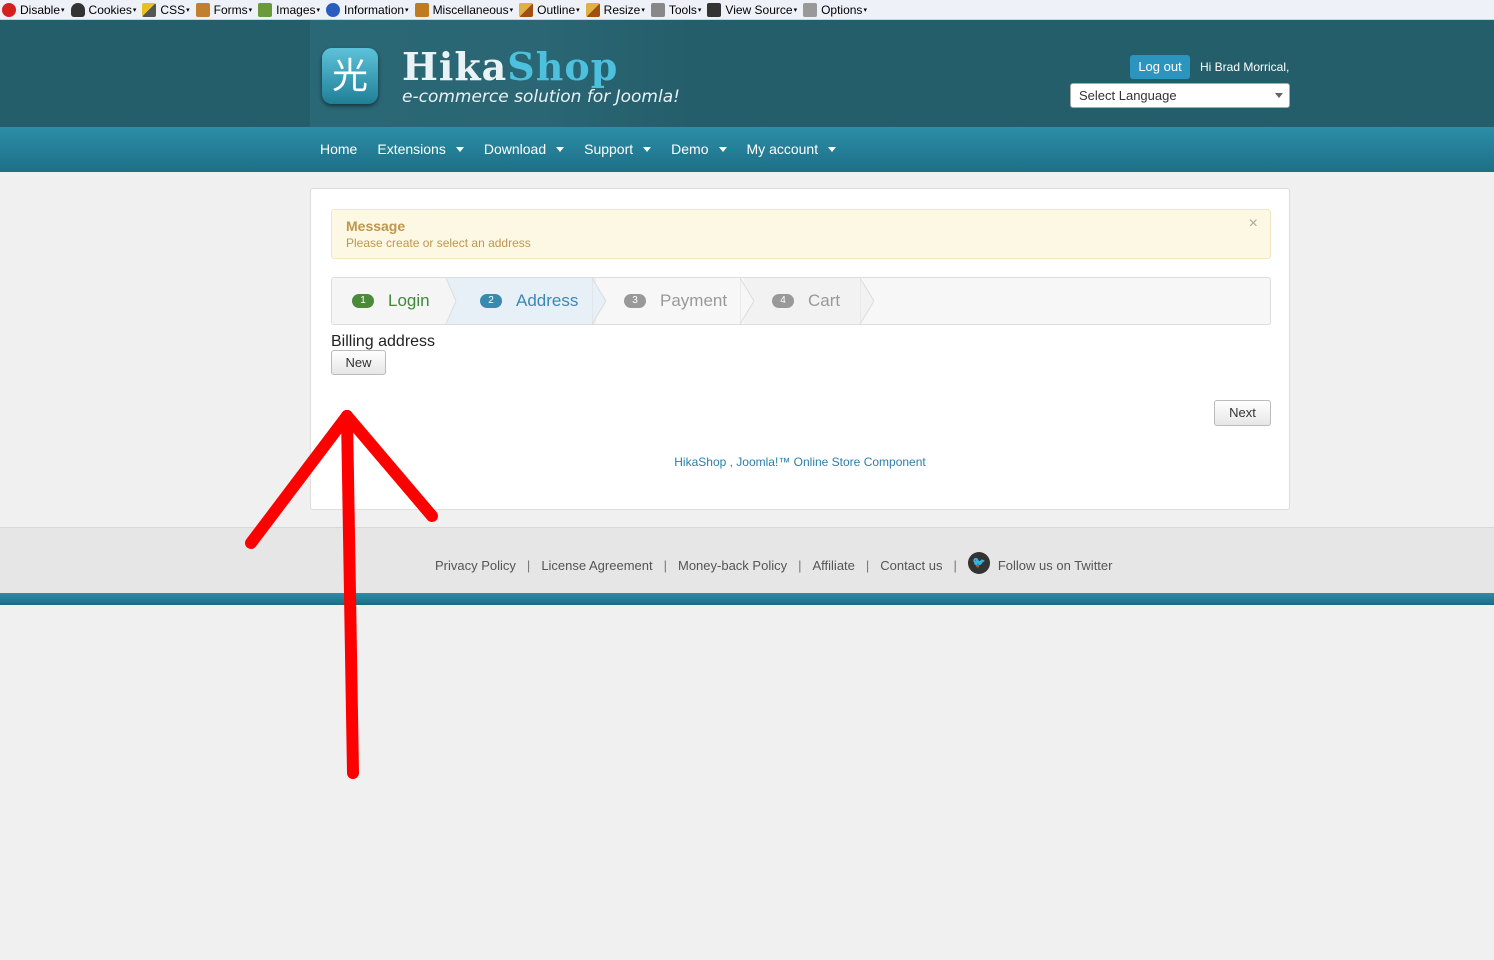 The image size is (1494, 960). Describe the element at coordinates (592, 9) in the screenshot. I see `resize-icon` at that location.